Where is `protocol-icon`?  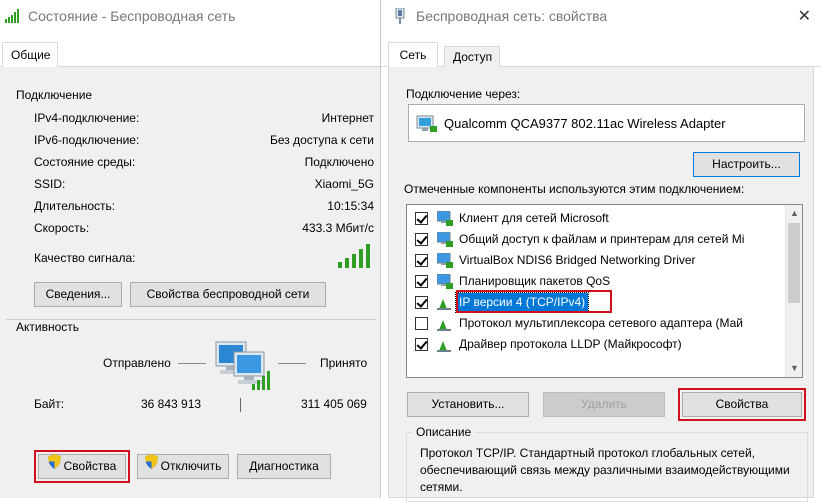 protocol-icon is located at coordinates (445, 348).